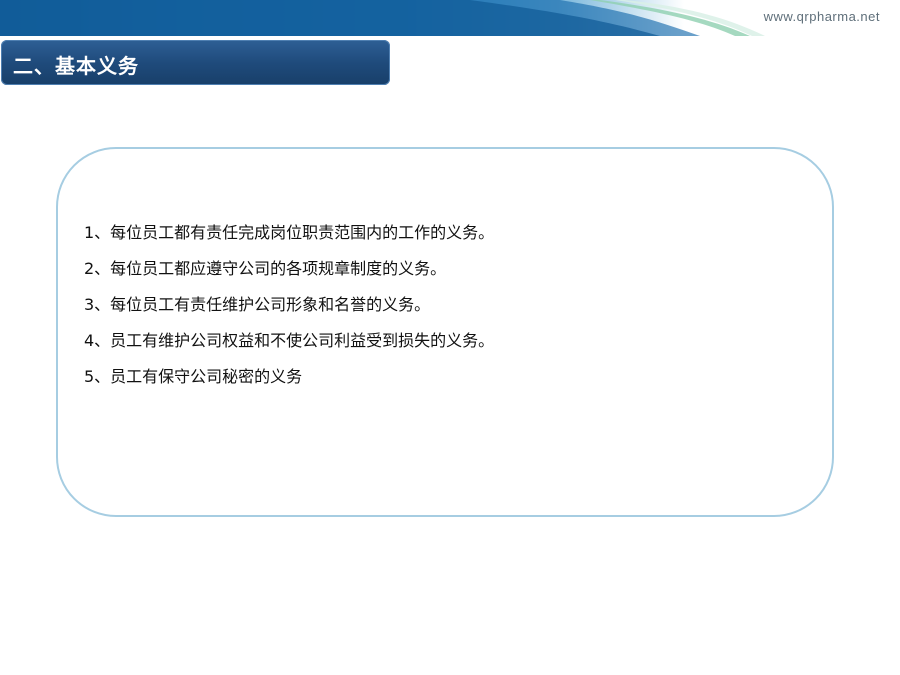 Image resolution: width=900 pixels, height=675 pixels. Describe the element at coordinates (193, 376) in the screenshot. I see `list-item: 5、员工有保守公司秘密的义务` at that location.